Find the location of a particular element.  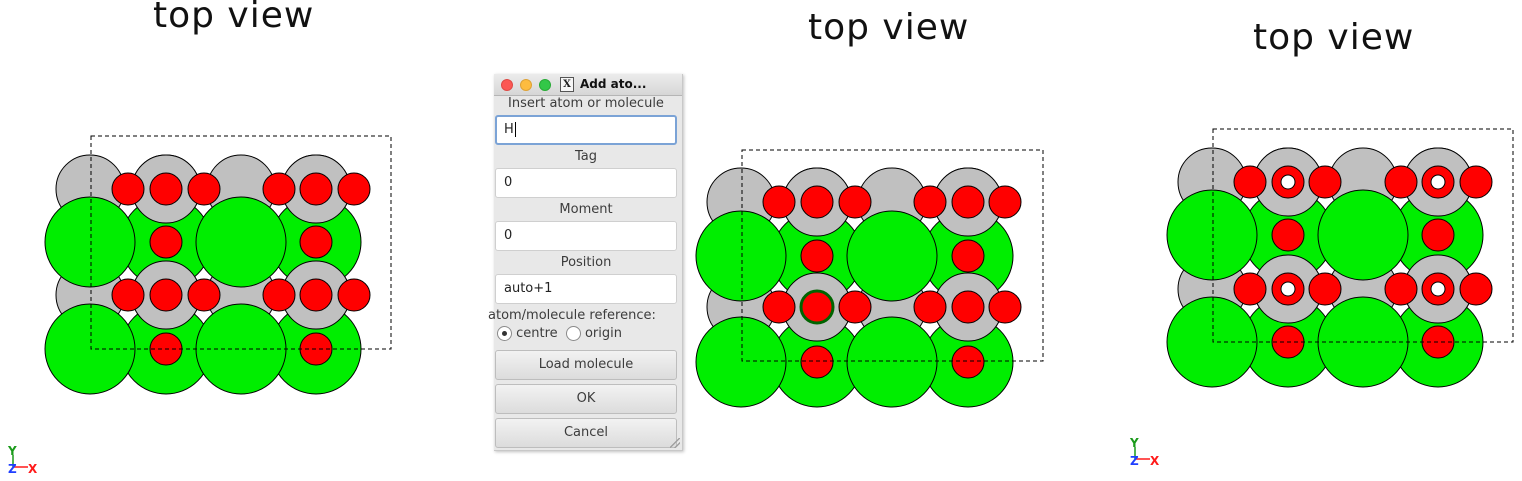

left-axes-indicator: Y Z X is located at coordinates (24, 460).